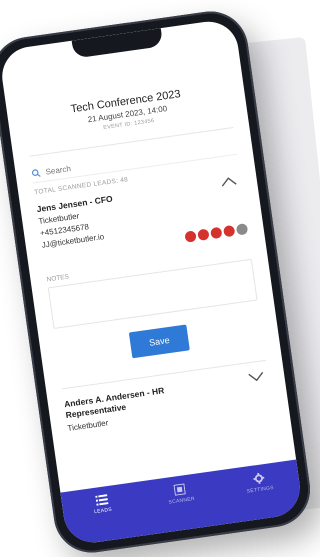 The image size is (320, 557). Describe the element at coordinates (152, 294) in the screenshot. I see `notes-field` at that location.